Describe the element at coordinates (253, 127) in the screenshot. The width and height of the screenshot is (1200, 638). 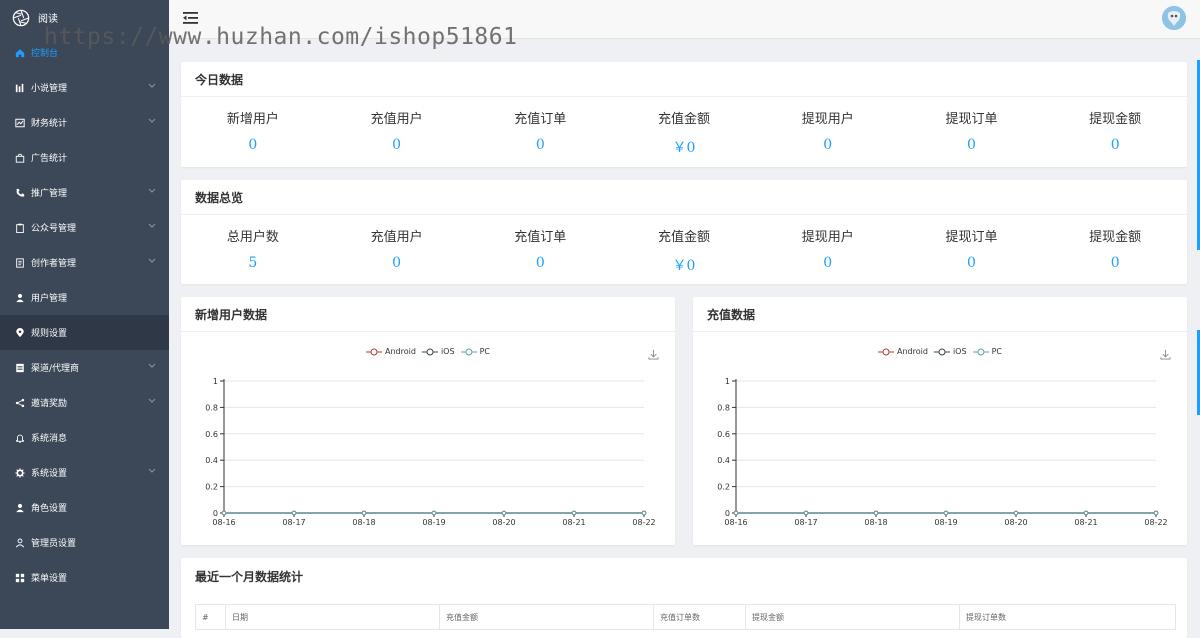
I see `stat-0: 新增用户 0` at that location.